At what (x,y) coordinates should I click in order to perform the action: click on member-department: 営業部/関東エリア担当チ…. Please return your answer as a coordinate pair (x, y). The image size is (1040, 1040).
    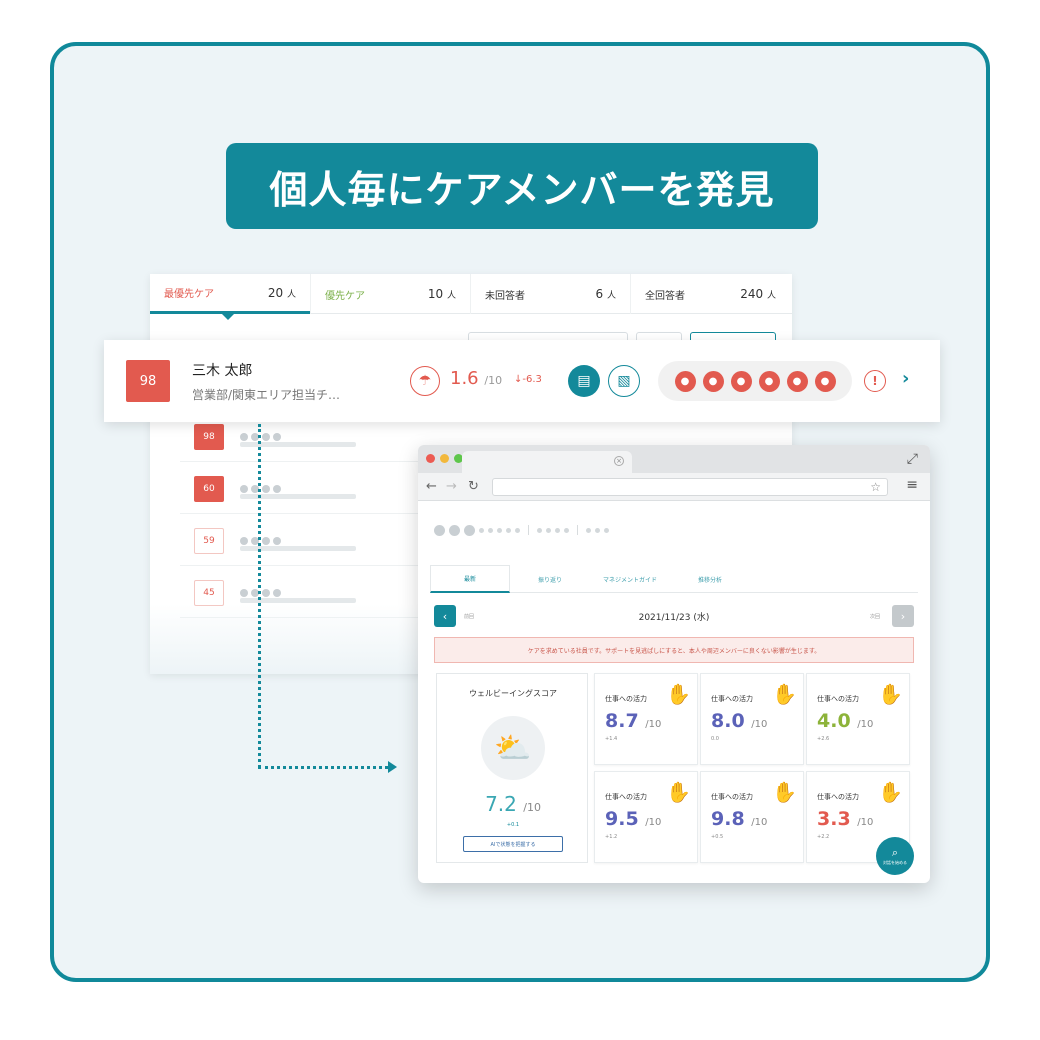
    Looking at the image, I should click on (266, 395).